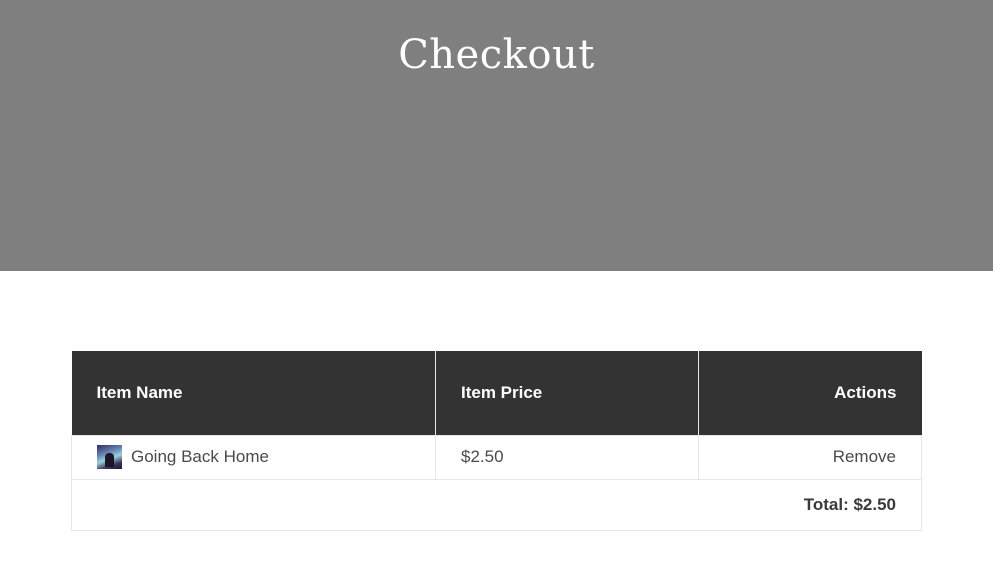 This screenshot has height=569, width=993. What do you see at coordinates (200, 456) in the screenshot?
I see `item-name: Going Back Home` at bounding box center [200, 456].